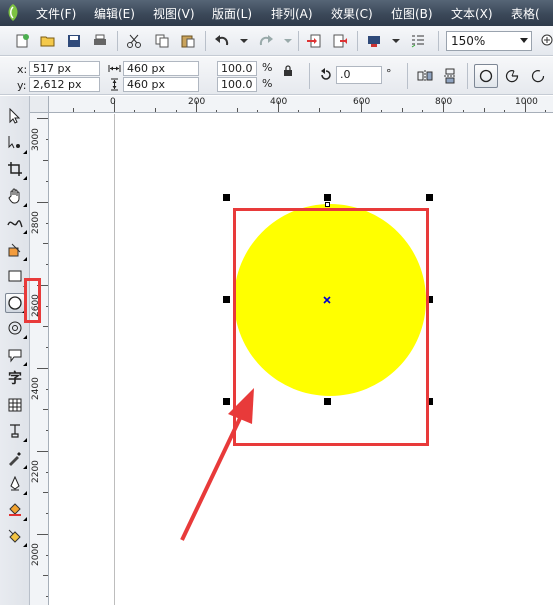 The height and width of the screenshot is (605, 553). I want to click on menu-layout: 版面(L), so click(232, 13).